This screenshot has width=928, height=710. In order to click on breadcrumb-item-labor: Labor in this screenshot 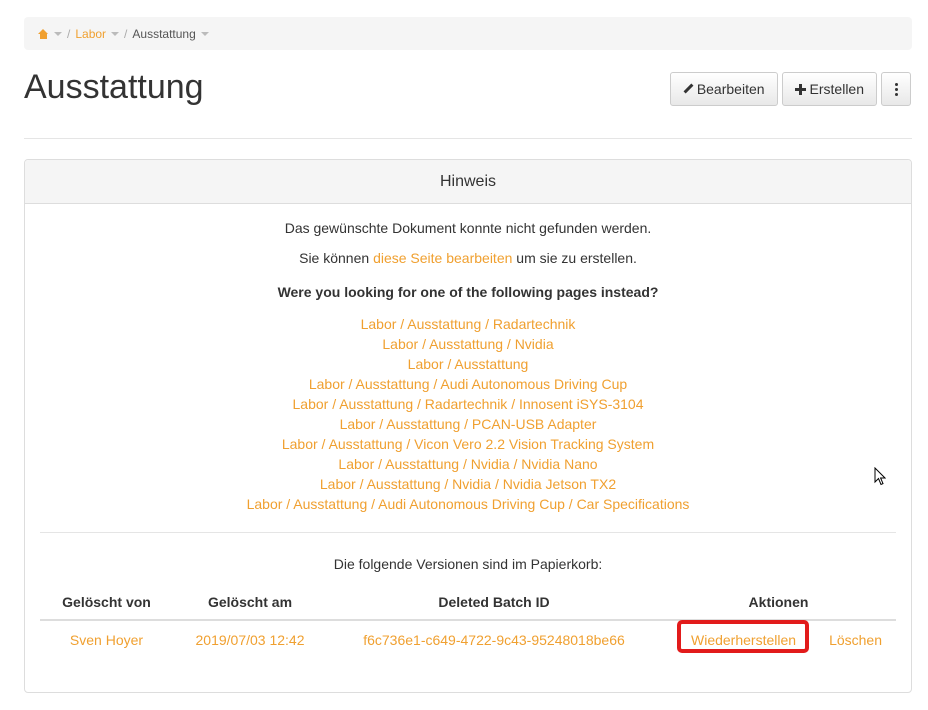, I will do `click(97, 34)`.